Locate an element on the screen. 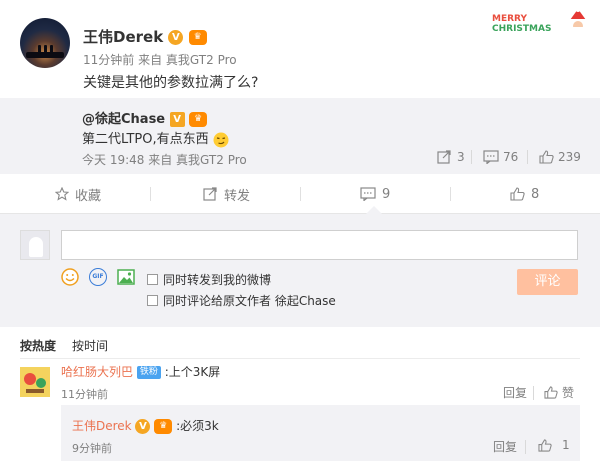 The image size is (600, 461). tab-by-popularity: 按热度 is located at coordinates (38, 345).